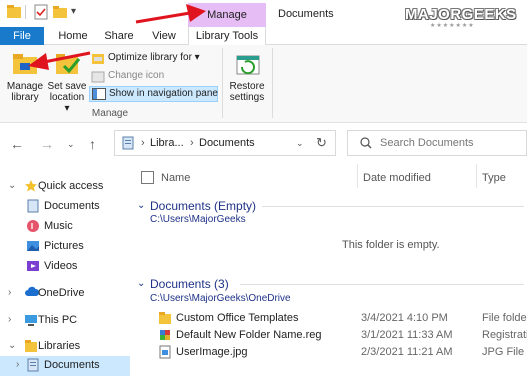 This screenshot has width=527, height=378. I want to click on annotation-arrows, so click(117, 37).